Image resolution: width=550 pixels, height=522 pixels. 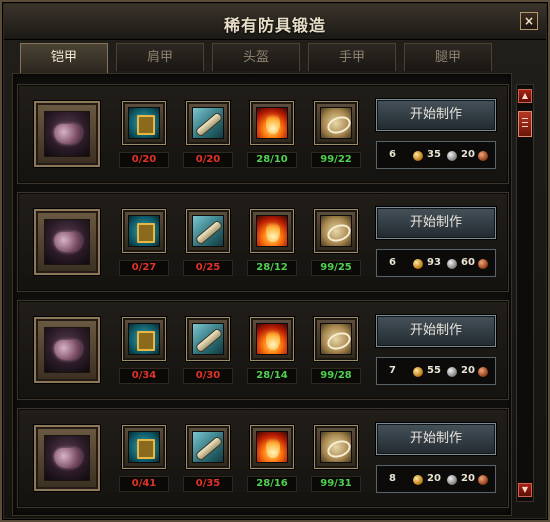 What do you see at coordinates (256, 57) in the screenshot?
I see `tab-helmet: 头盔` at bounding box center [256, 57].